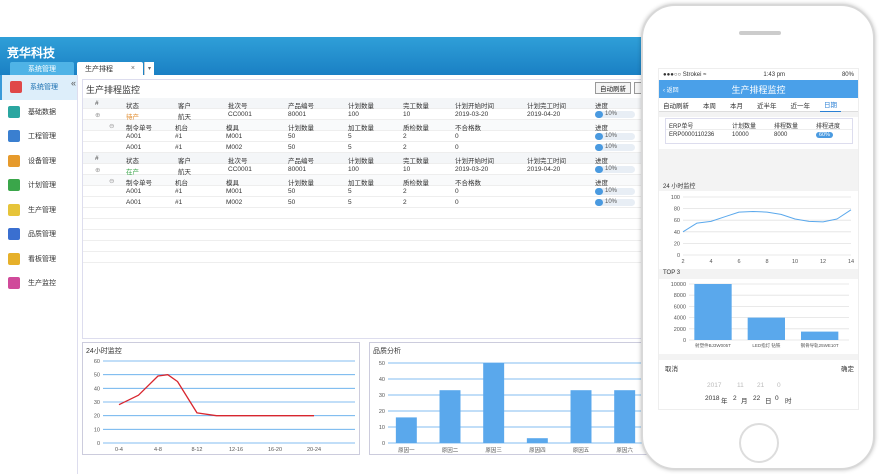 The height and width of the screenshot is (474, 879). Describe the element at coordinates (38, 161) in the screenshot. I see `sidebar-item-3: 设备管理` at that location.